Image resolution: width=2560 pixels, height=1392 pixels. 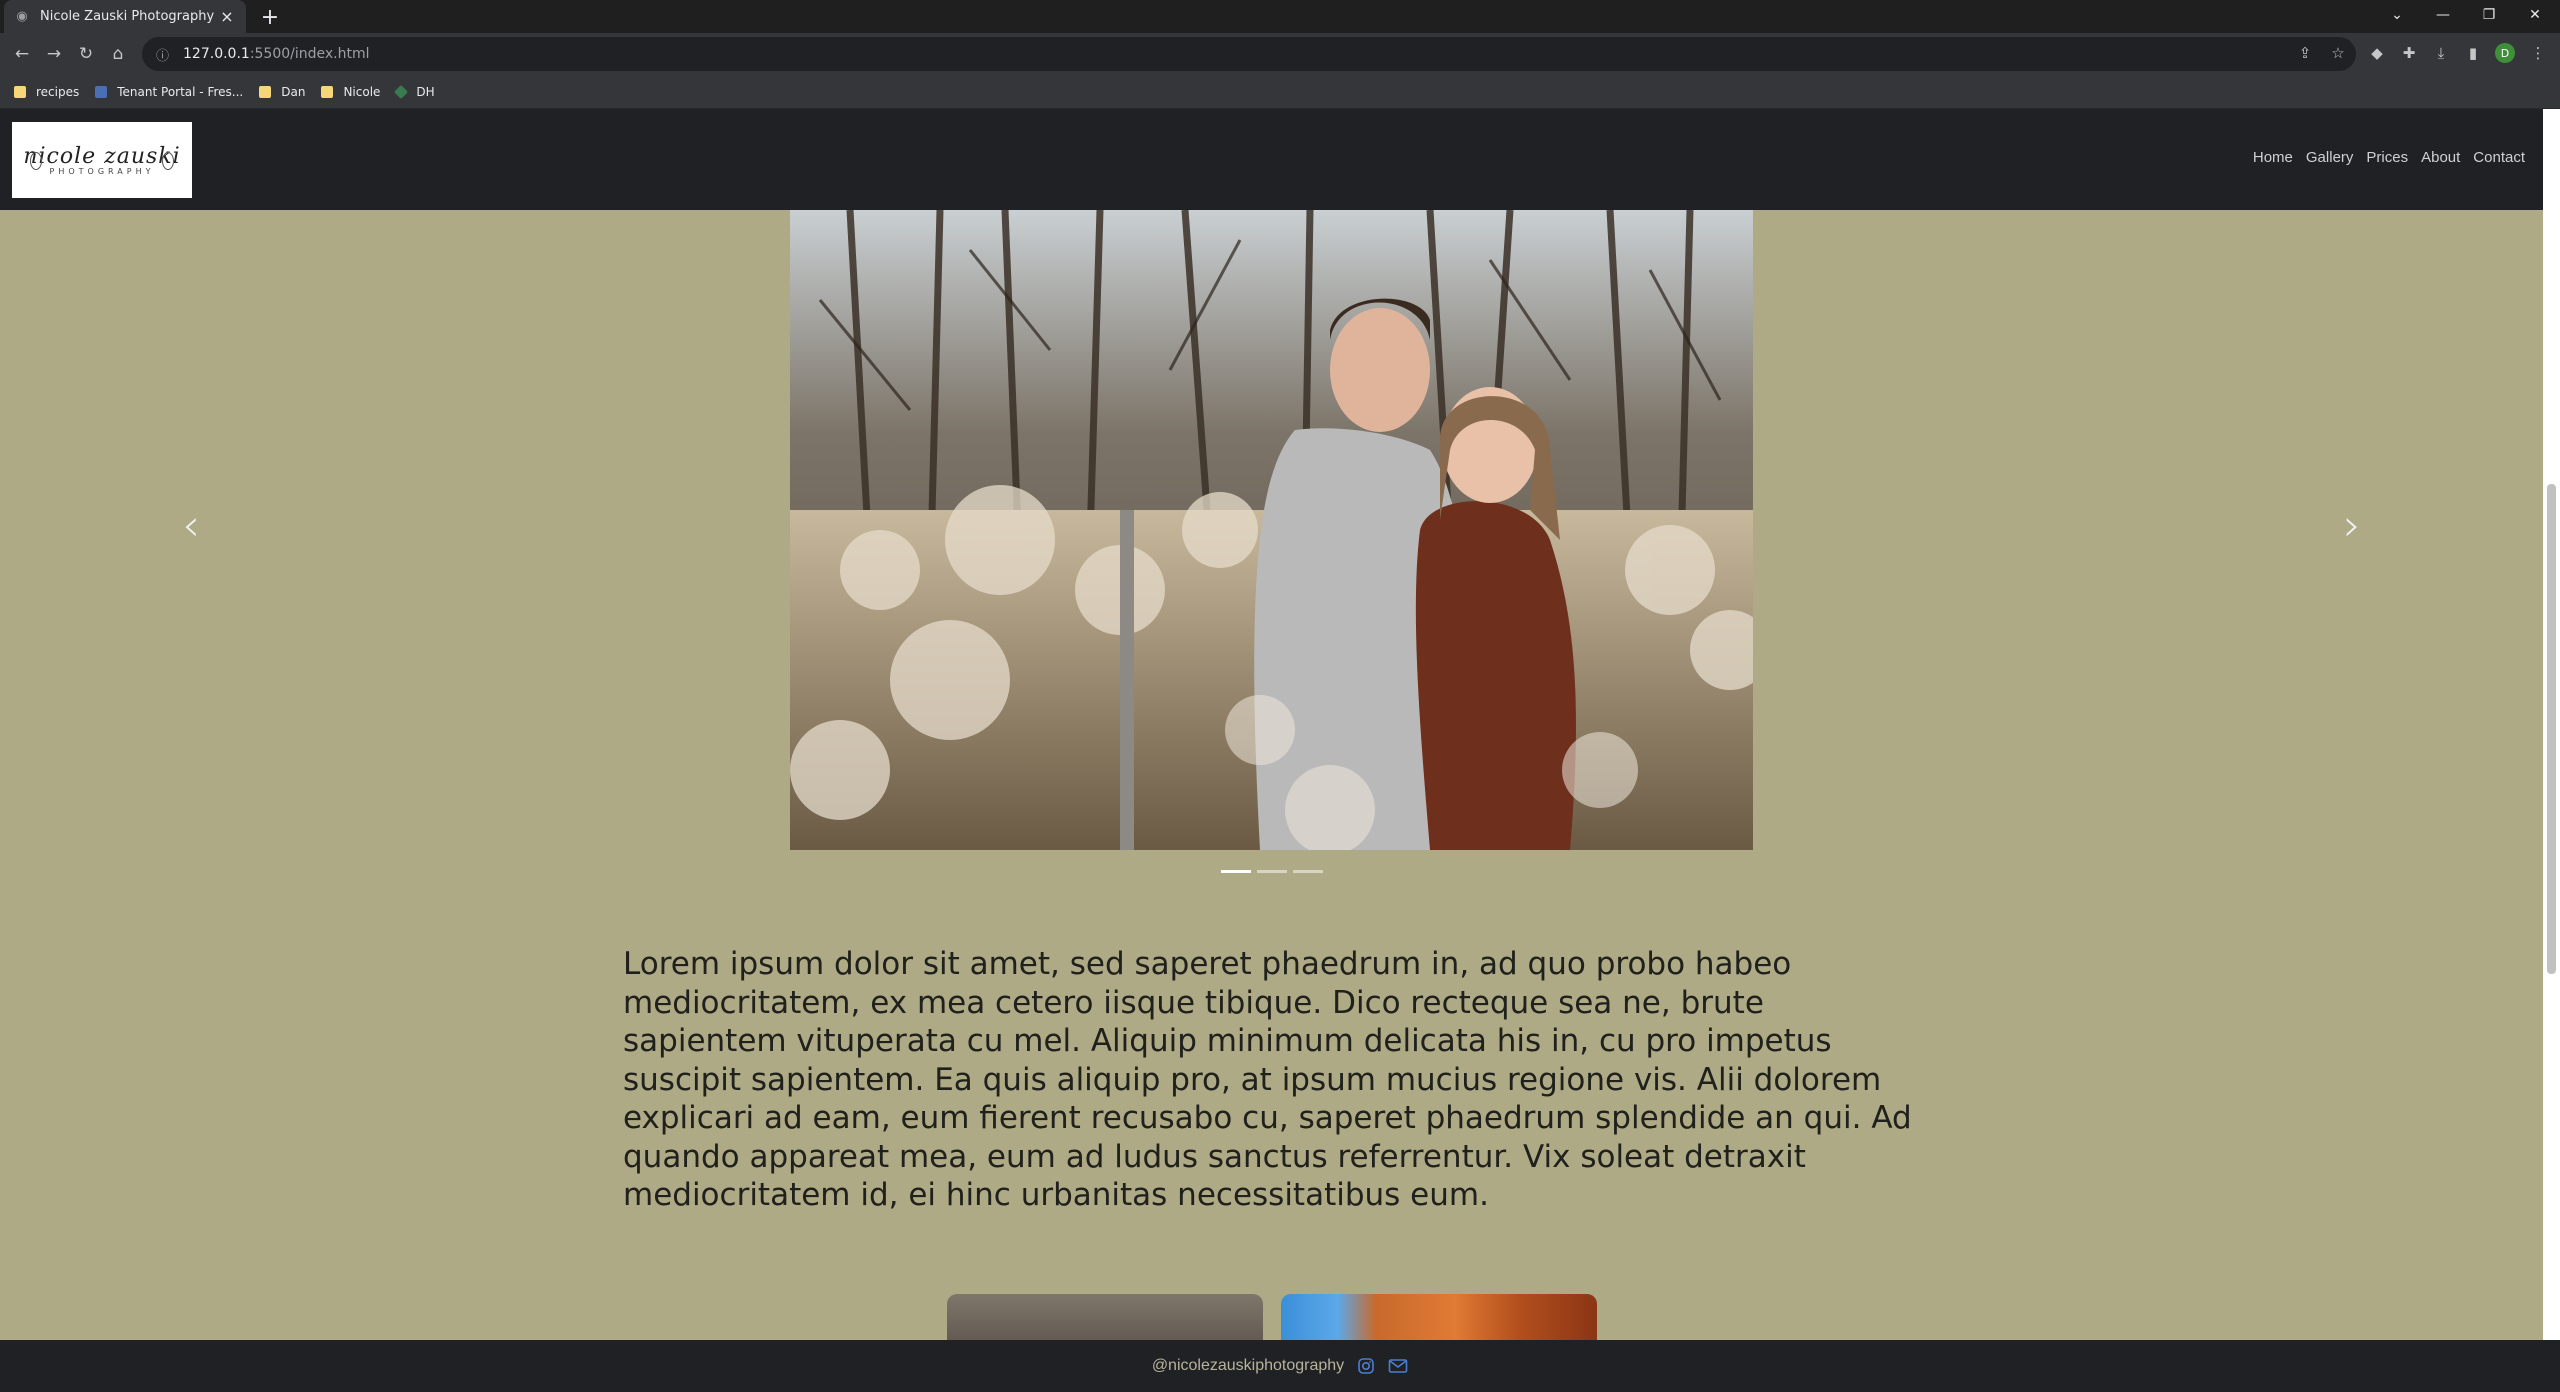 I want to click on minimize-icon: —, so click(x=2443, y=15).